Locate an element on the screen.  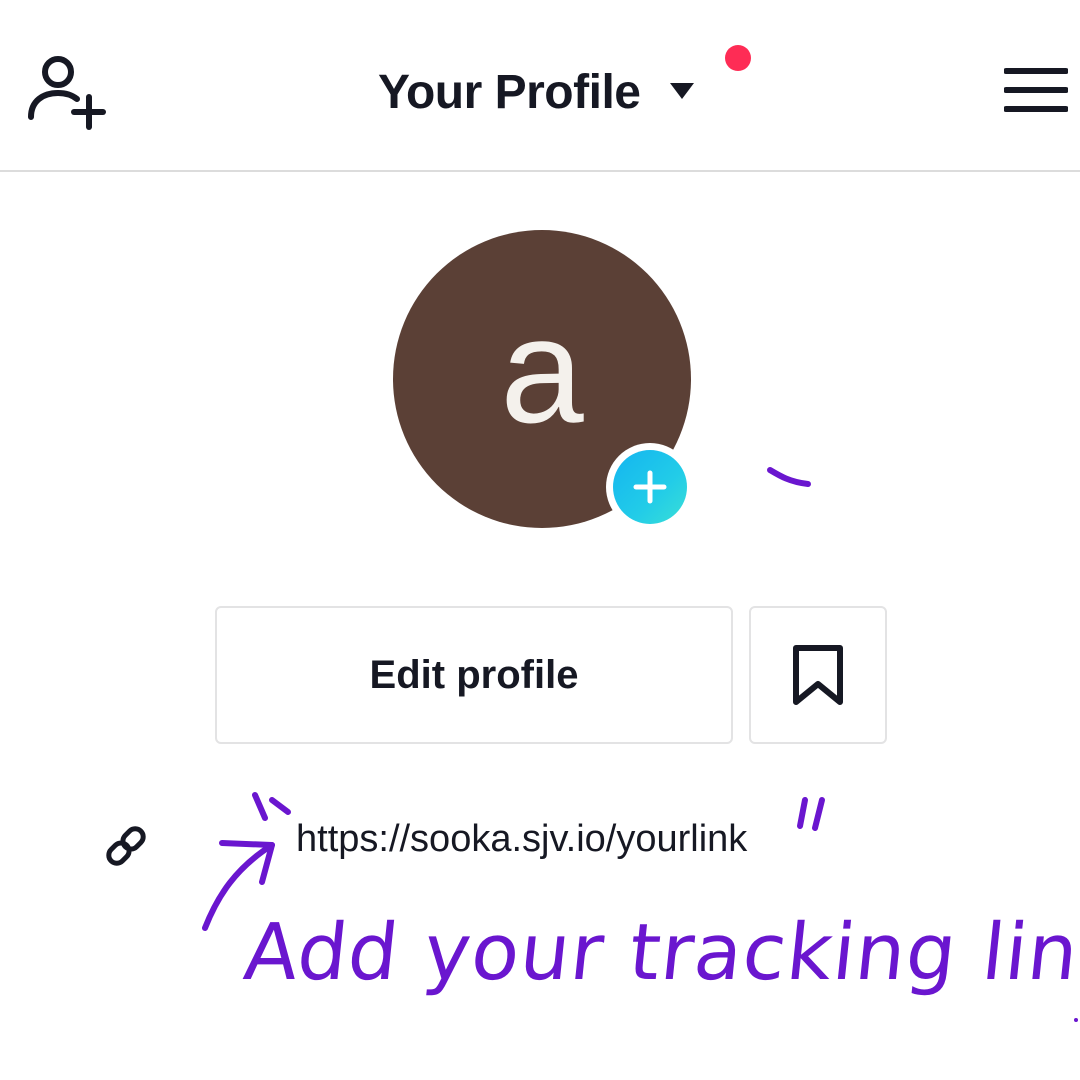
page-title: Your Profile is located at coordinates (509, 92).